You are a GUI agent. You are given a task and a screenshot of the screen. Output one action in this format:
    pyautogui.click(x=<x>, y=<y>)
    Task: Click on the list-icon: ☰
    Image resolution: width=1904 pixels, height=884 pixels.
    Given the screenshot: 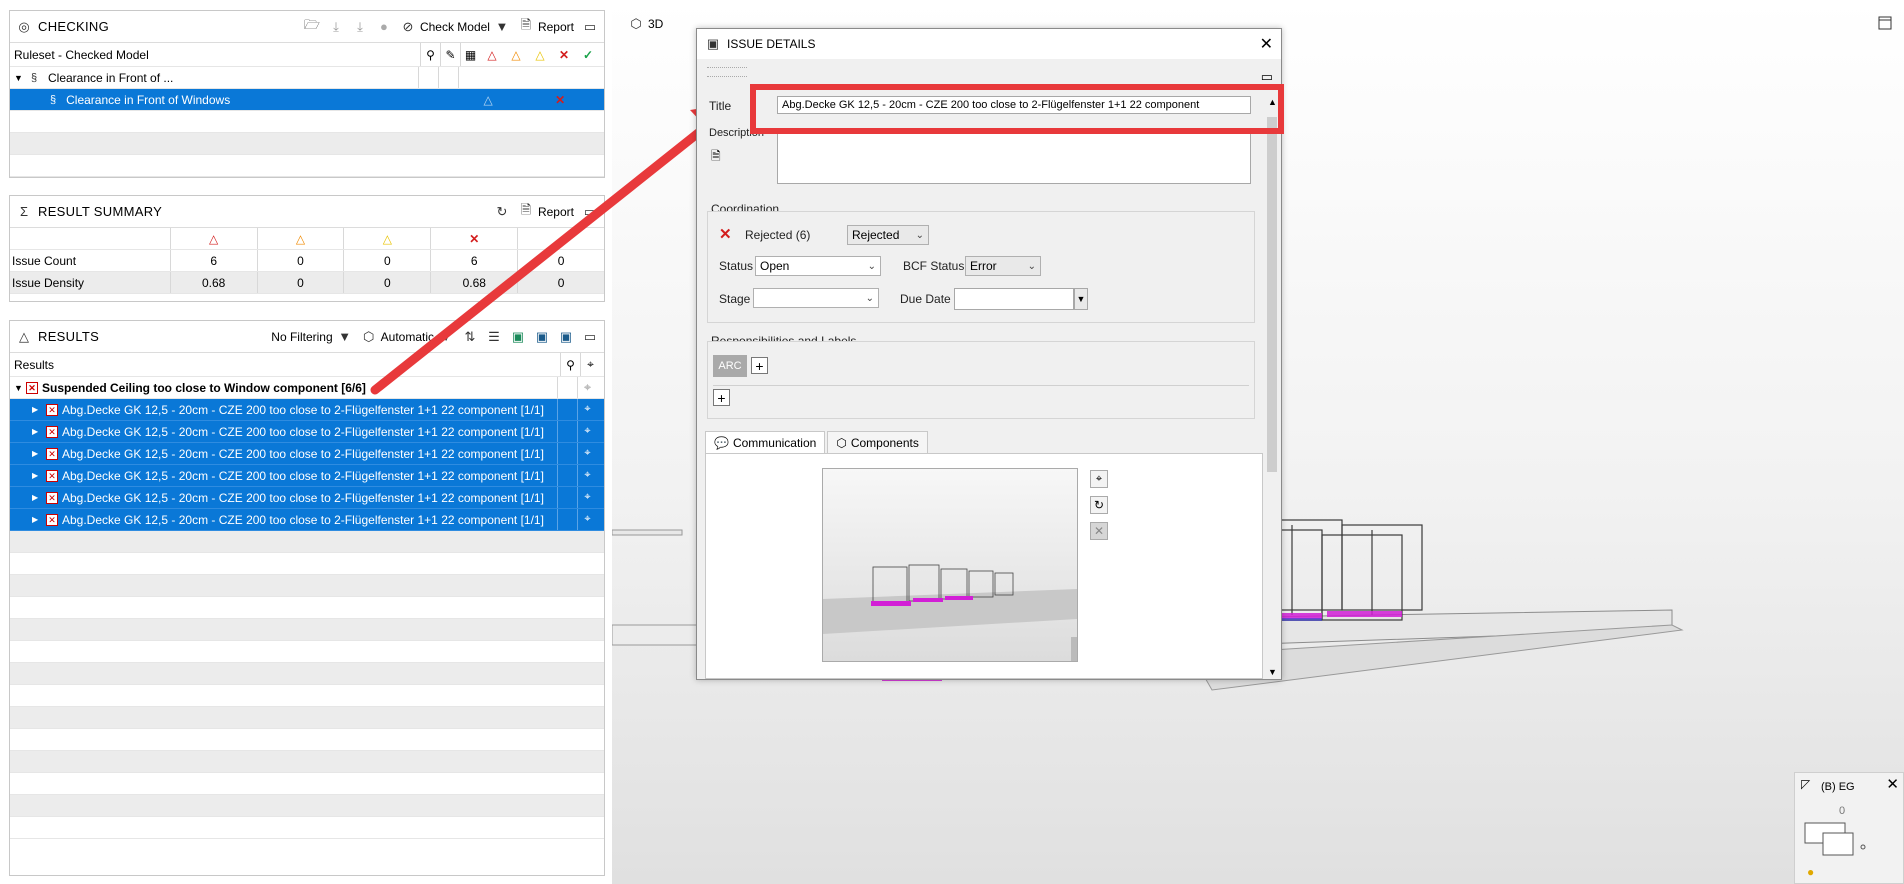 What is the action you would take?
    pyautogui.click(x=494, y=337)
    